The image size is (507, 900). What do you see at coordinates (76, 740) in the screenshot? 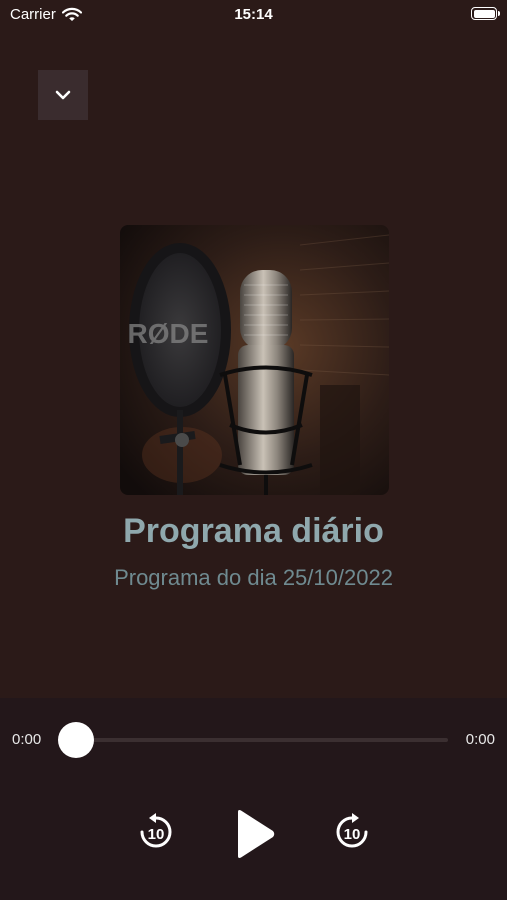
I see `progress-thumb` at bounding box center [76, 740].